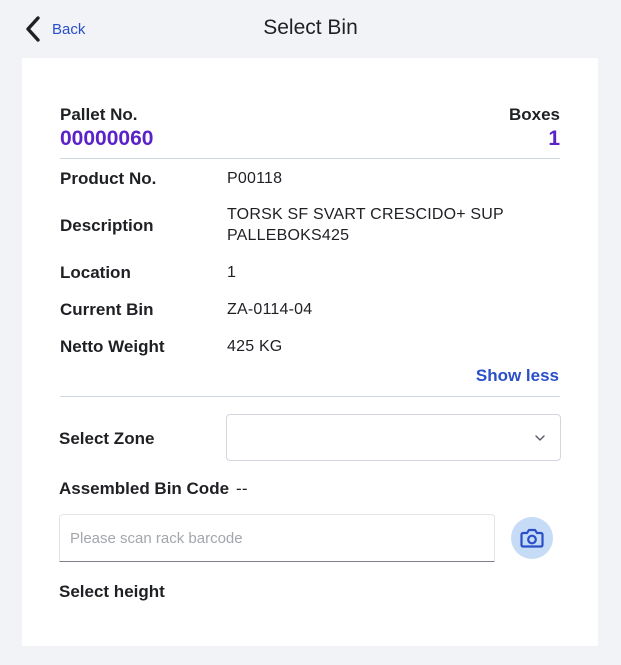 This screenshot has height=665, width=621. I want to click on select-zone-label: Select Zone, so click(107, 438).